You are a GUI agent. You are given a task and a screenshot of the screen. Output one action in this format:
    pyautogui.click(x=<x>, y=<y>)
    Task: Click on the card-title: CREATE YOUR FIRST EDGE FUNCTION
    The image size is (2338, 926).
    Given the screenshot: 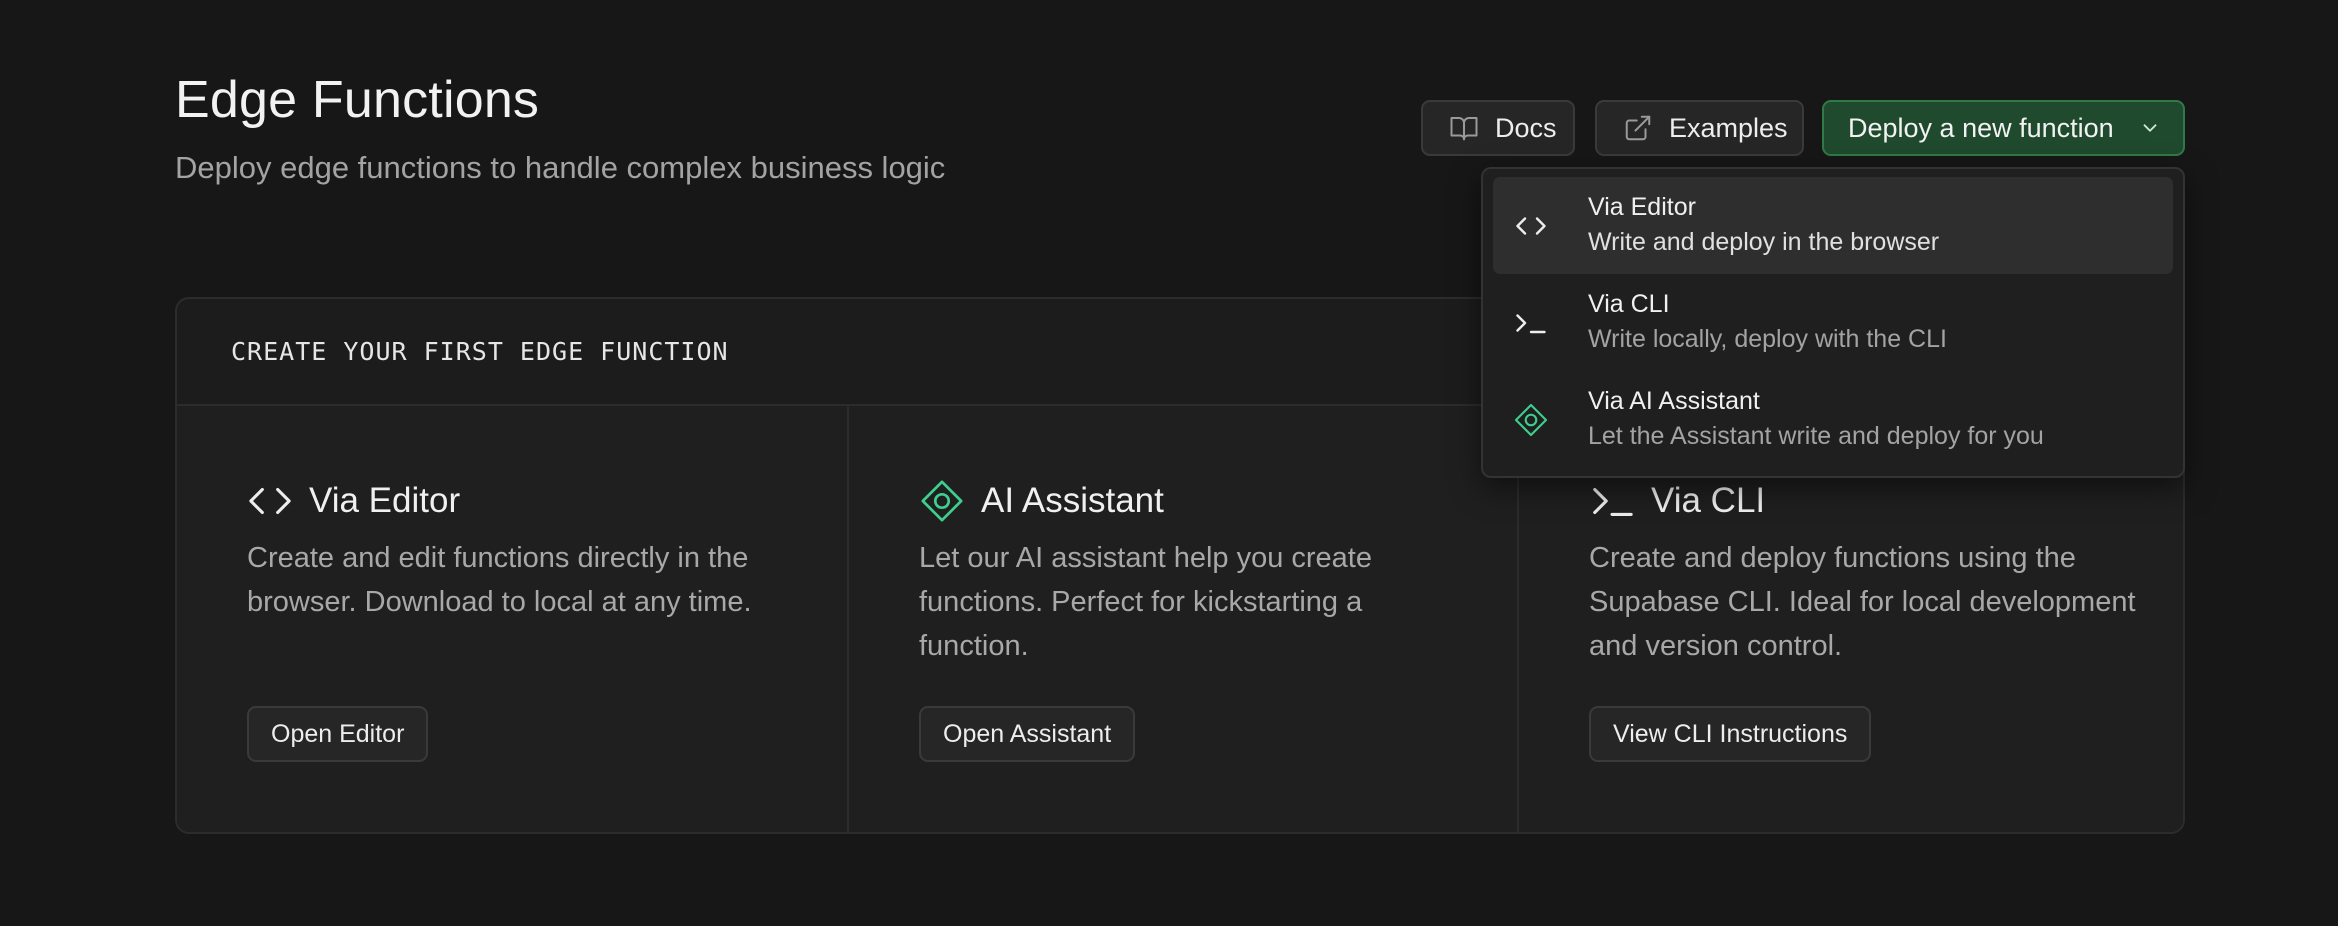 What is the action you would take?
    pyautogui.click(x=480, y=351)
    